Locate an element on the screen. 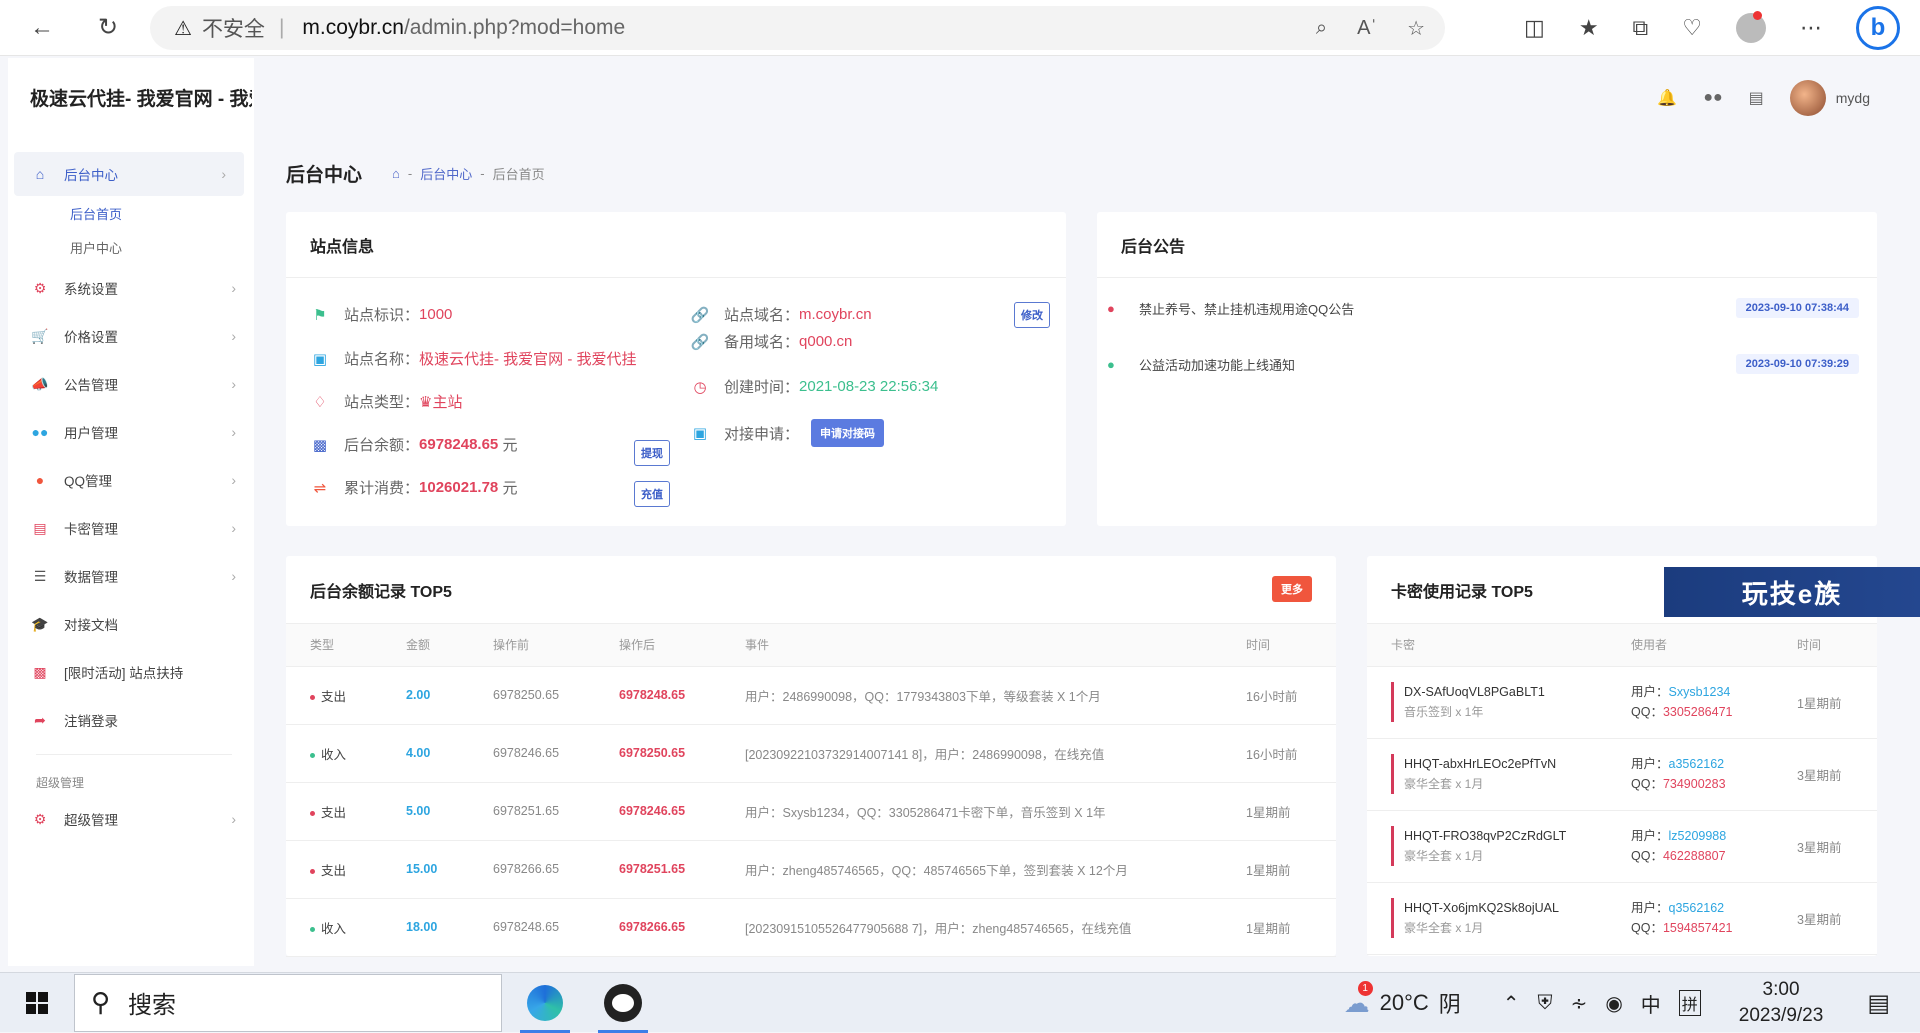 This screenshot has height=1033, width=1920. notice-item: ● 禁止养号、禁止挂机违规用途QQ公告 2023-09-10 07:38:44 is located at coordinates (1483, 308).